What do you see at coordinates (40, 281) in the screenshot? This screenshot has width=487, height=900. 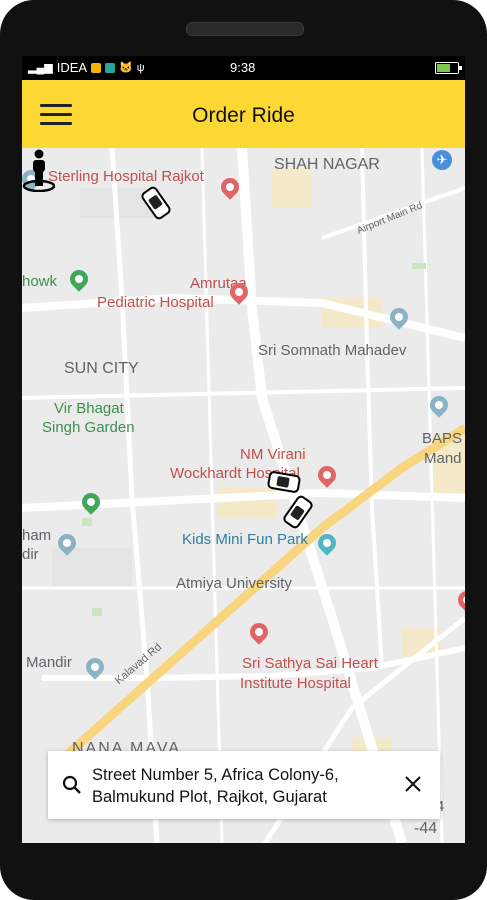 I see `place-label: howk` at bounding box center [40, 281].